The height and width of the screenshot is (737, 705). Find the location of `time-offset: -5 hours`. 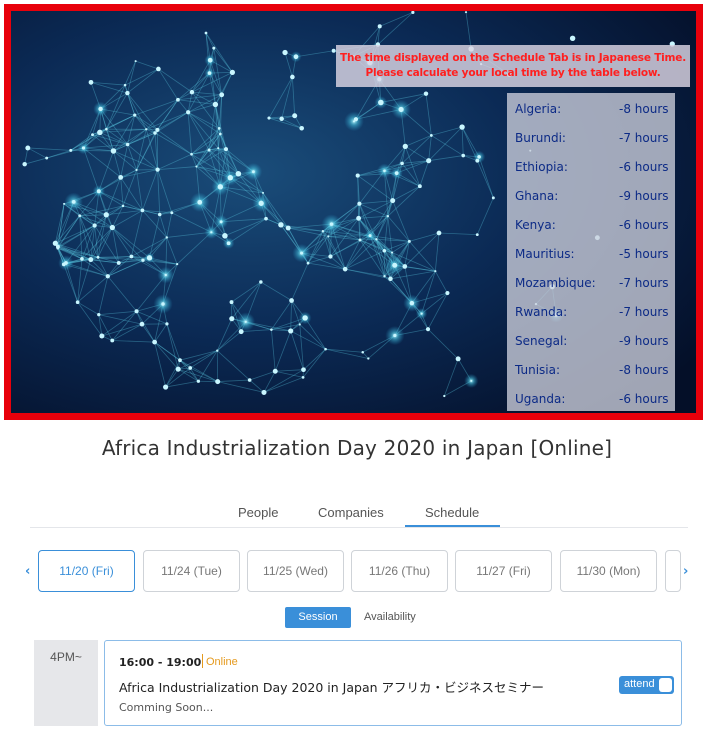

time-offset: -5 hours is located at coordinates (644, 254).